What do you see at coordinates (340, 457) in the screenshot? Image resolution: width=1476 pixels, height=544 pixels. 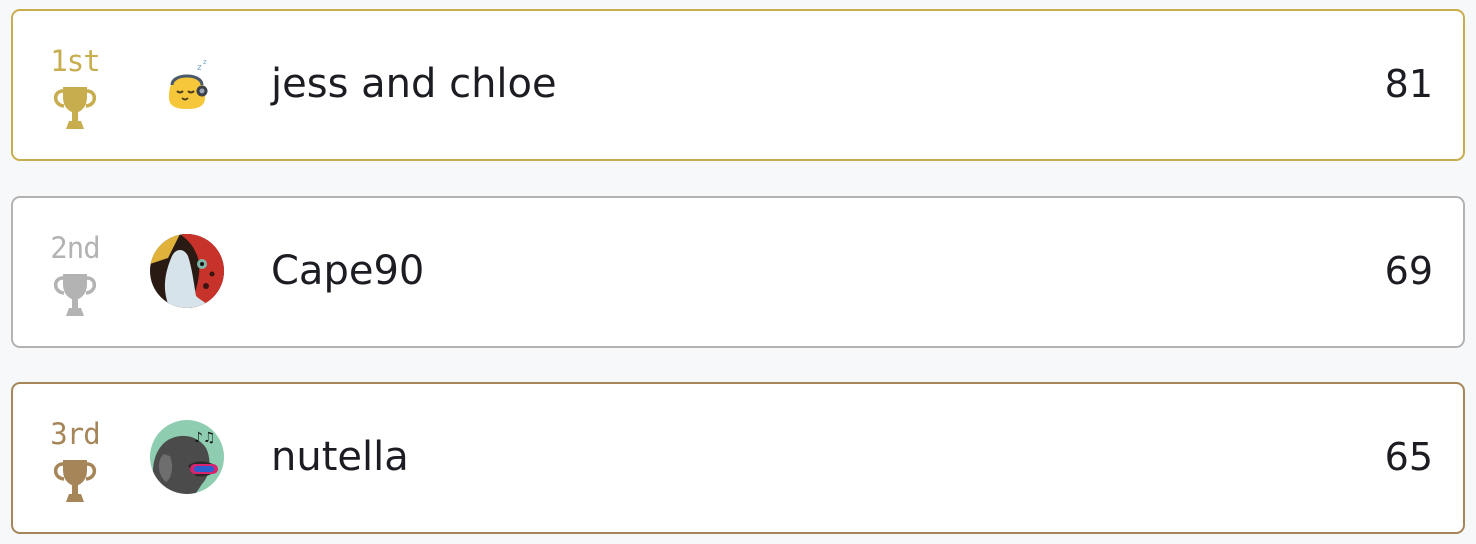 I see `player-name: nutella` at bounding box center [340, 457].